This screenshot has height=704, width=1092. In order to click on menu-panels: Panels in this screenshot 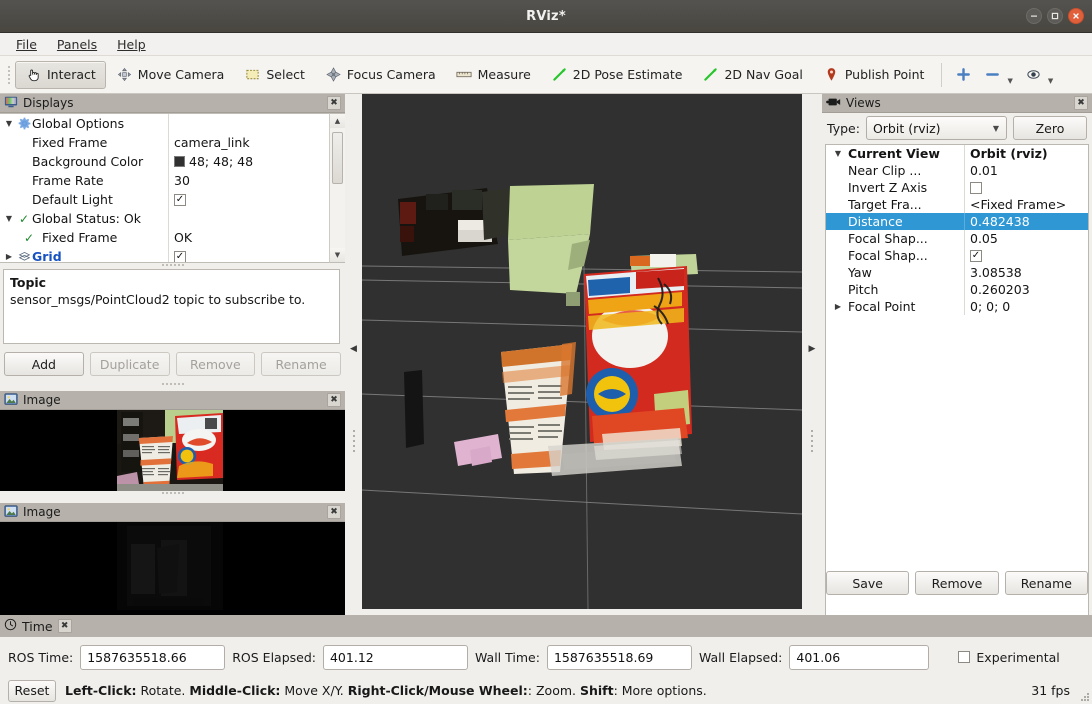, I will do `click(77, 44)`.